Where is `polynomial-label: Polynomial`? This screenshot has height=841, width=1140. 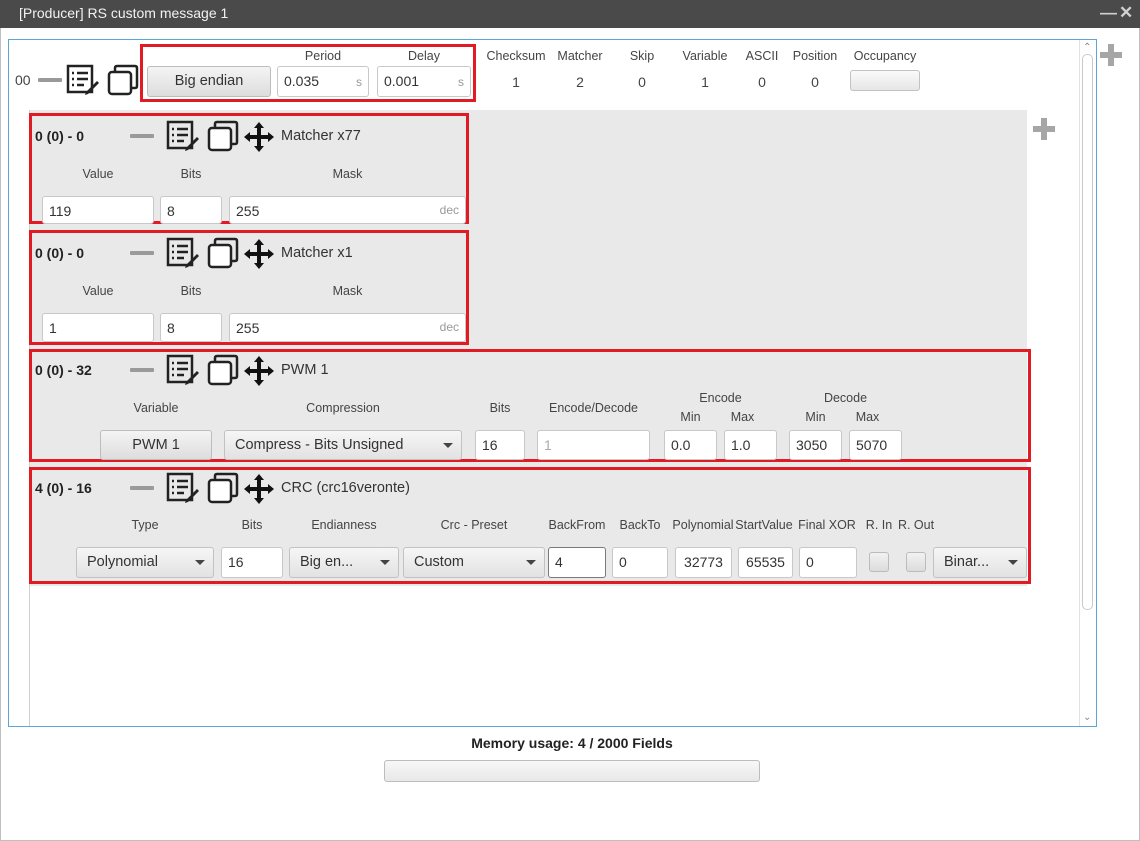
polynomial-label: Polynomial is located at coordinates (703, 525).